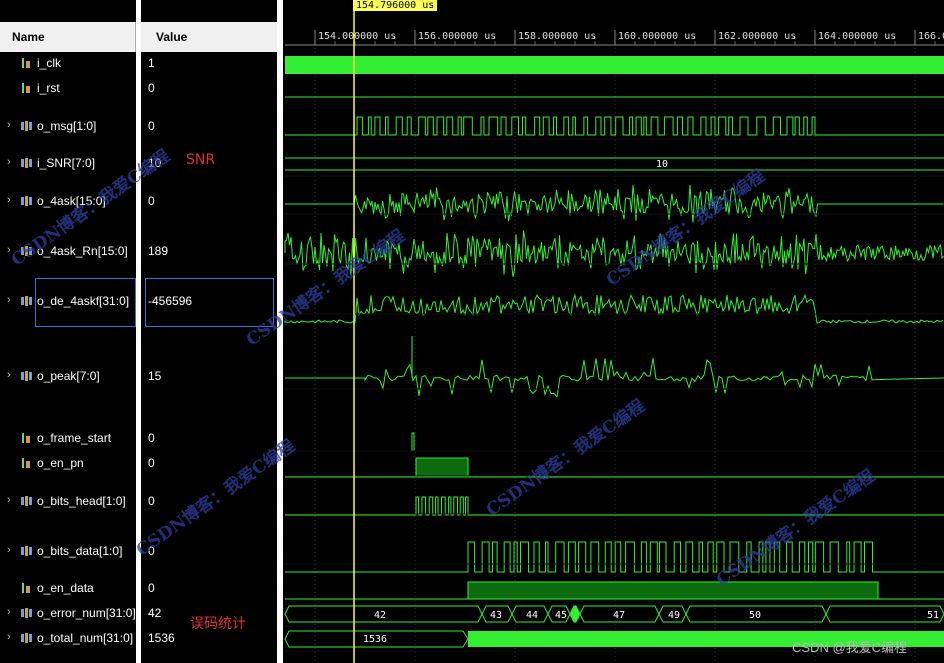 Image resolution: width=944 pixels, height=663 pixels. What do you see at coordinates (457, 36) in the screenshot?
I see `time-tick-label: 156.000000 us` at bounding box center [457, 36].